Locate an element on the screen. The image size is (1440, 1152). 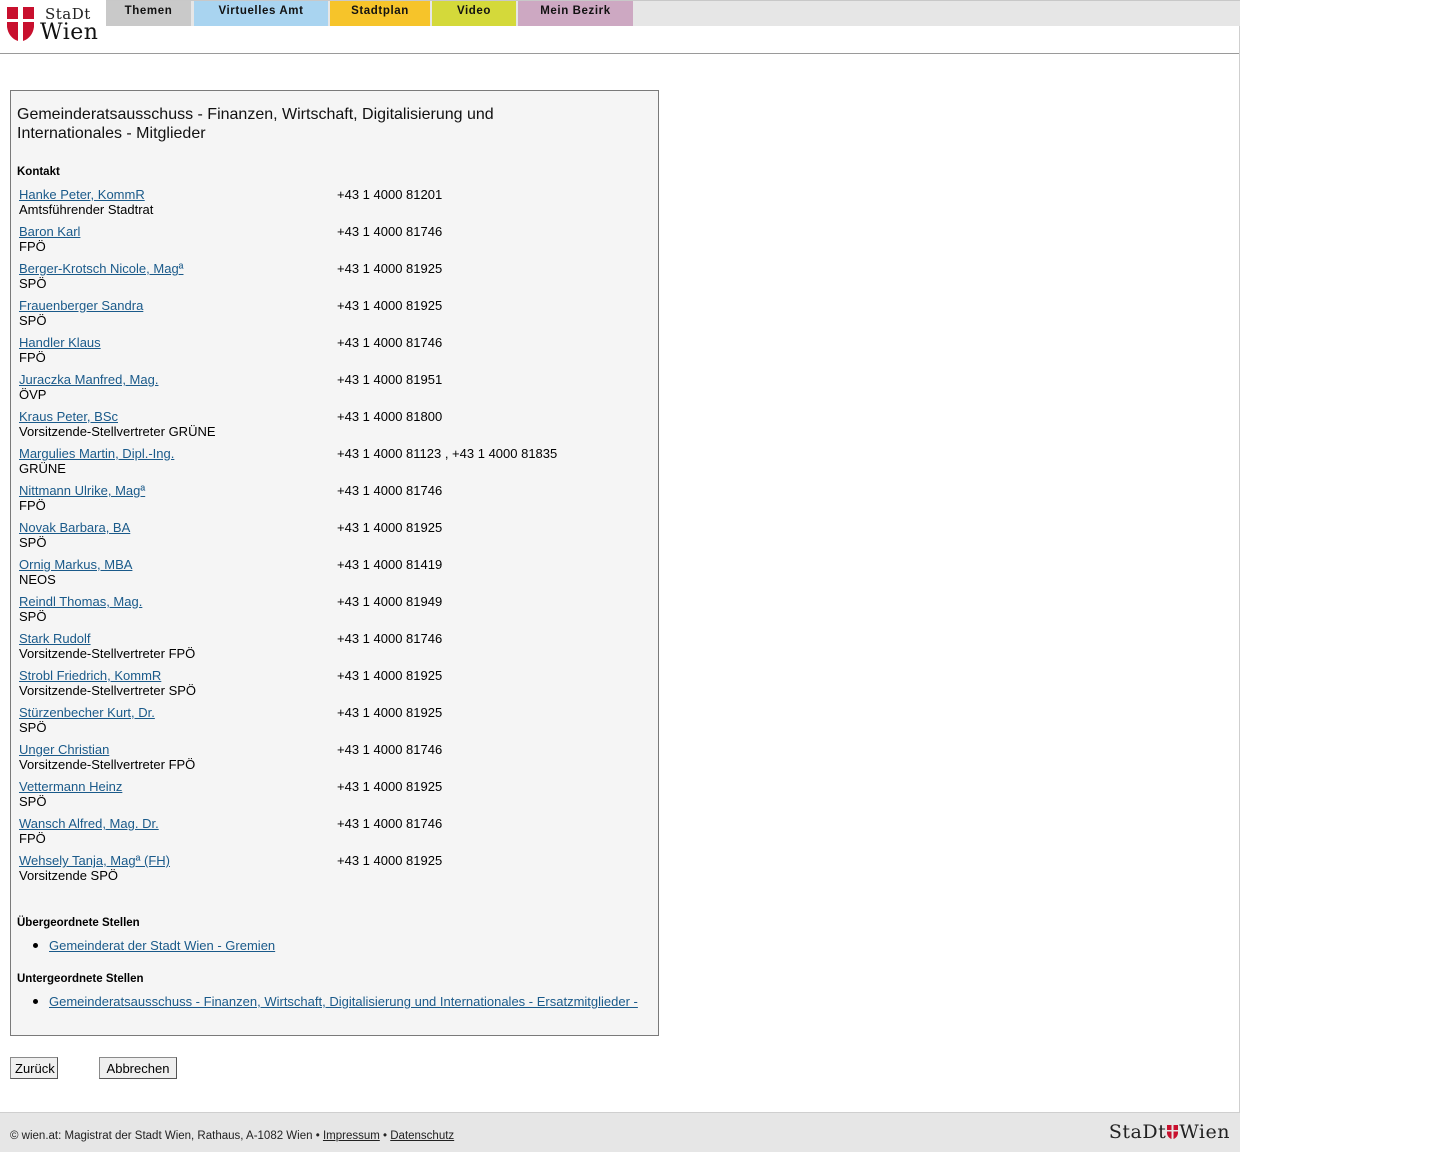
member-link: Ornig Markus, MBA is located at coordinates (75, 564).